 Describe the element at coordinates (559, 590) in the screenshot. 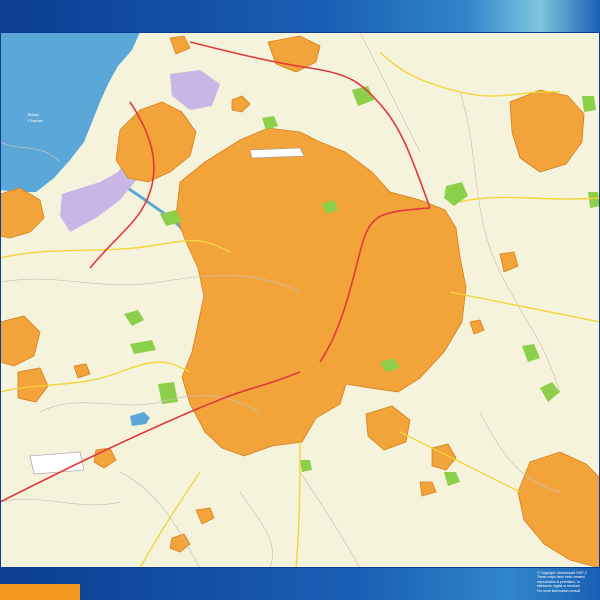

I see `copyright-line: For more information consult` at that location.